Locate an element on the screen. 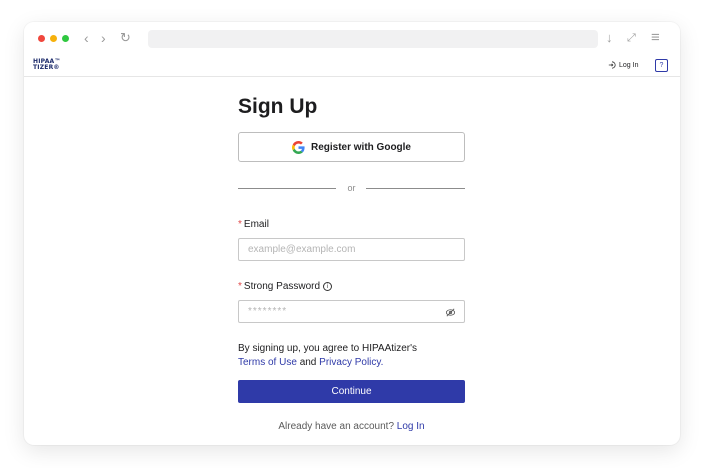  continue-button: Continue is located at coordinates (351, 391).